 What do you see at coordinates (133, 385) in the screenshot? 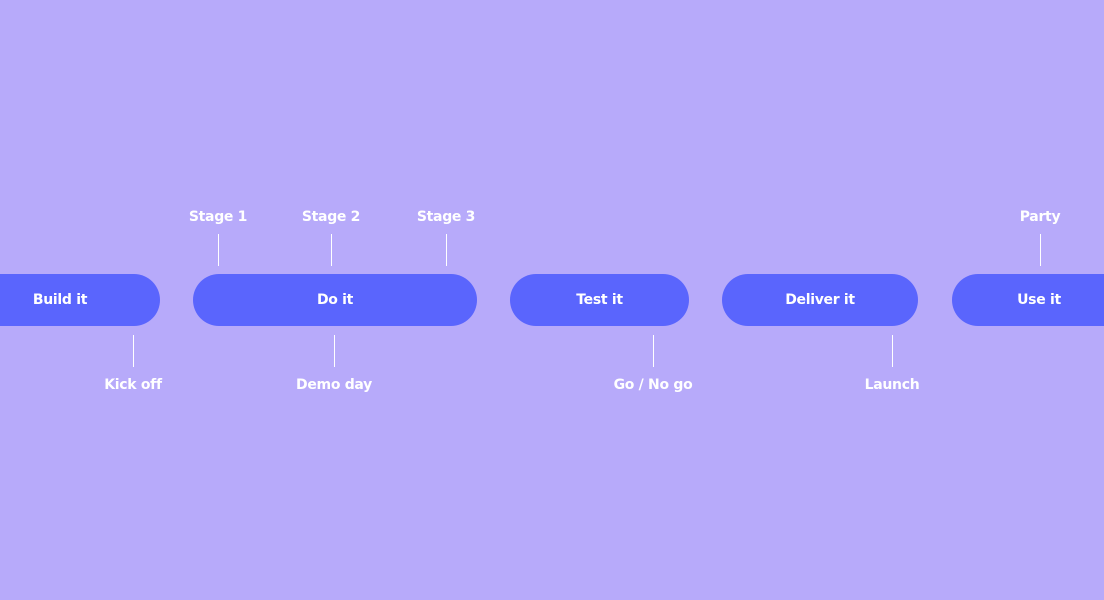
I see `milestone-kick-off-label: Kick off` at bounding box center [133, 385].